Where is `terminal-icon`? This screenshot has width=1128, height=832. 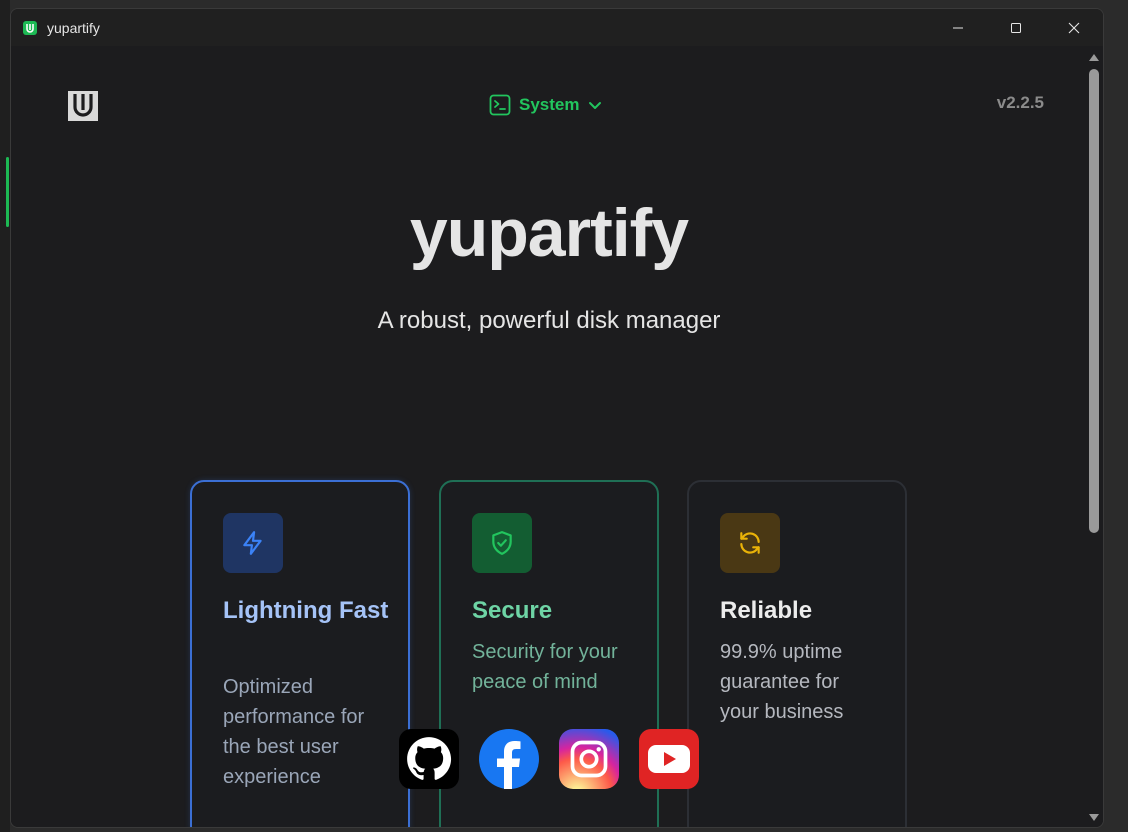
terminal-icon is located at coordinates (500, 105).